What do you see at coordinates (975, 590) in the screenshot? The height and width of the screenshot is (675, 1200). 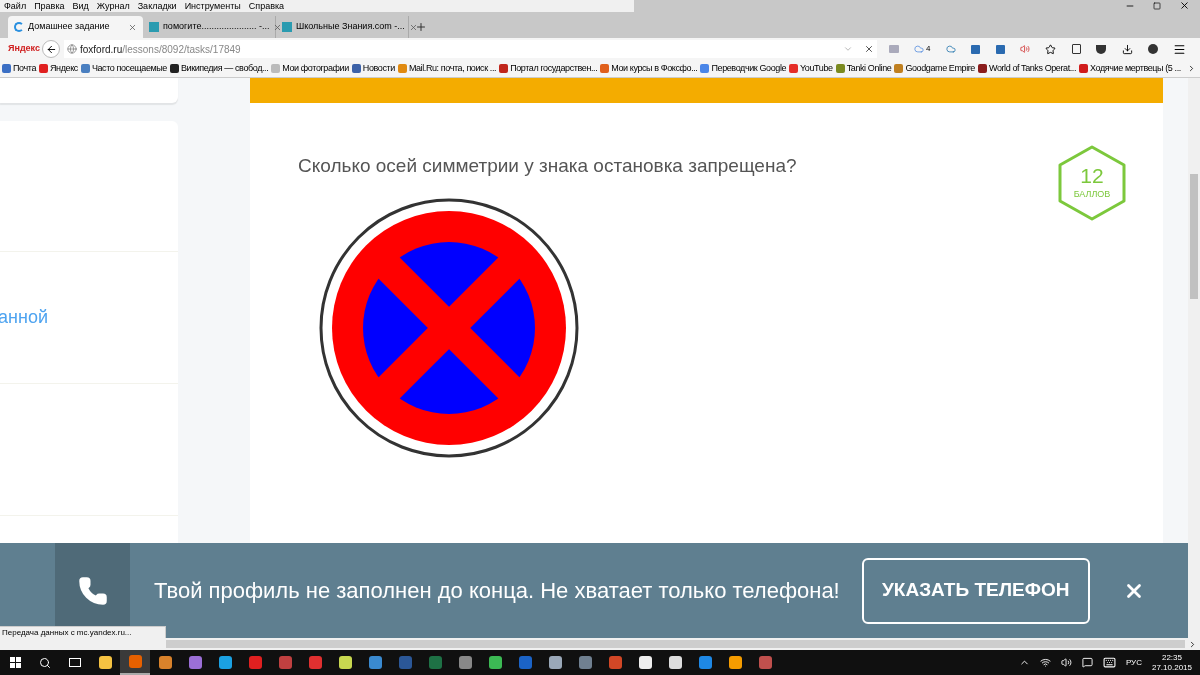 I see `add-phone-button: УКАЗАТЬ ТЕЛЕФОН` at bounding box center [975, 590].